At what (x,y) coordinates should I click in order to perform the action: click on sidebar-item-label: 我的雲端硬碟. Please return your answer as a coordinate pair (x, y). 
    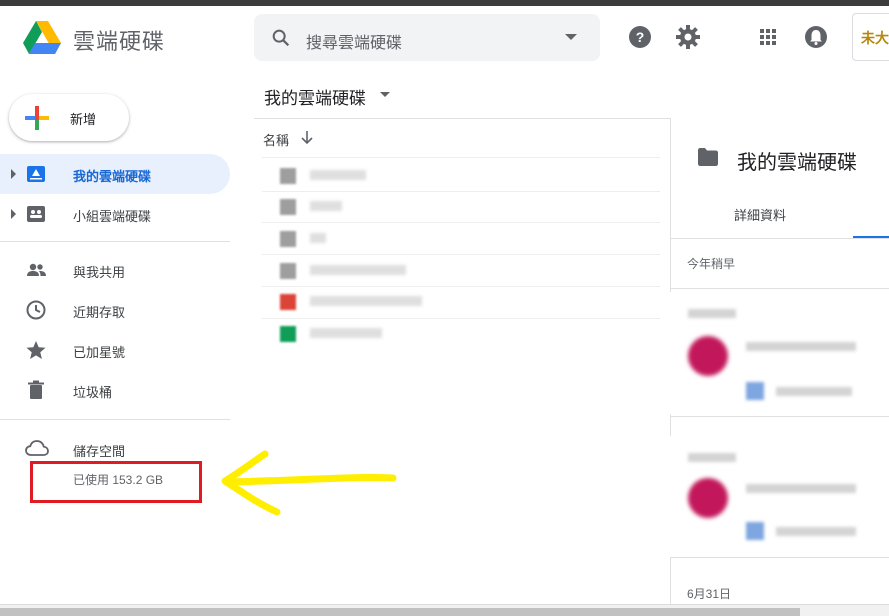
    Looking at the image, I should click on (112, 176).